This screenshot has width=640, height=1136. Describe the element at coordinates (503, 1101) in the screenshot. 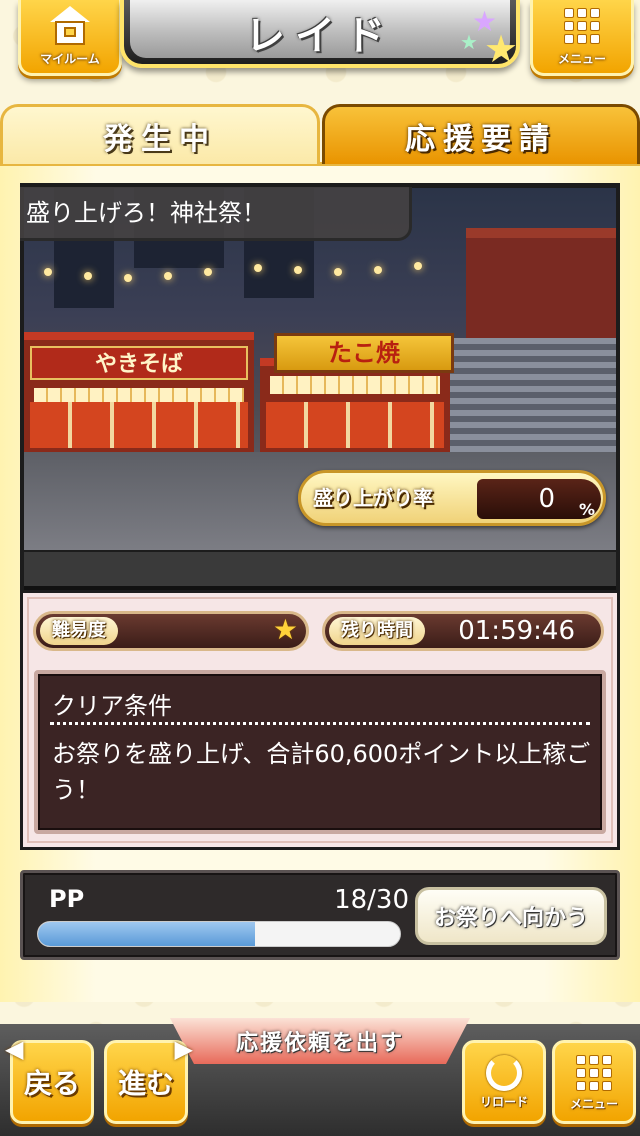

I see `reload-label: リロード` at that location.